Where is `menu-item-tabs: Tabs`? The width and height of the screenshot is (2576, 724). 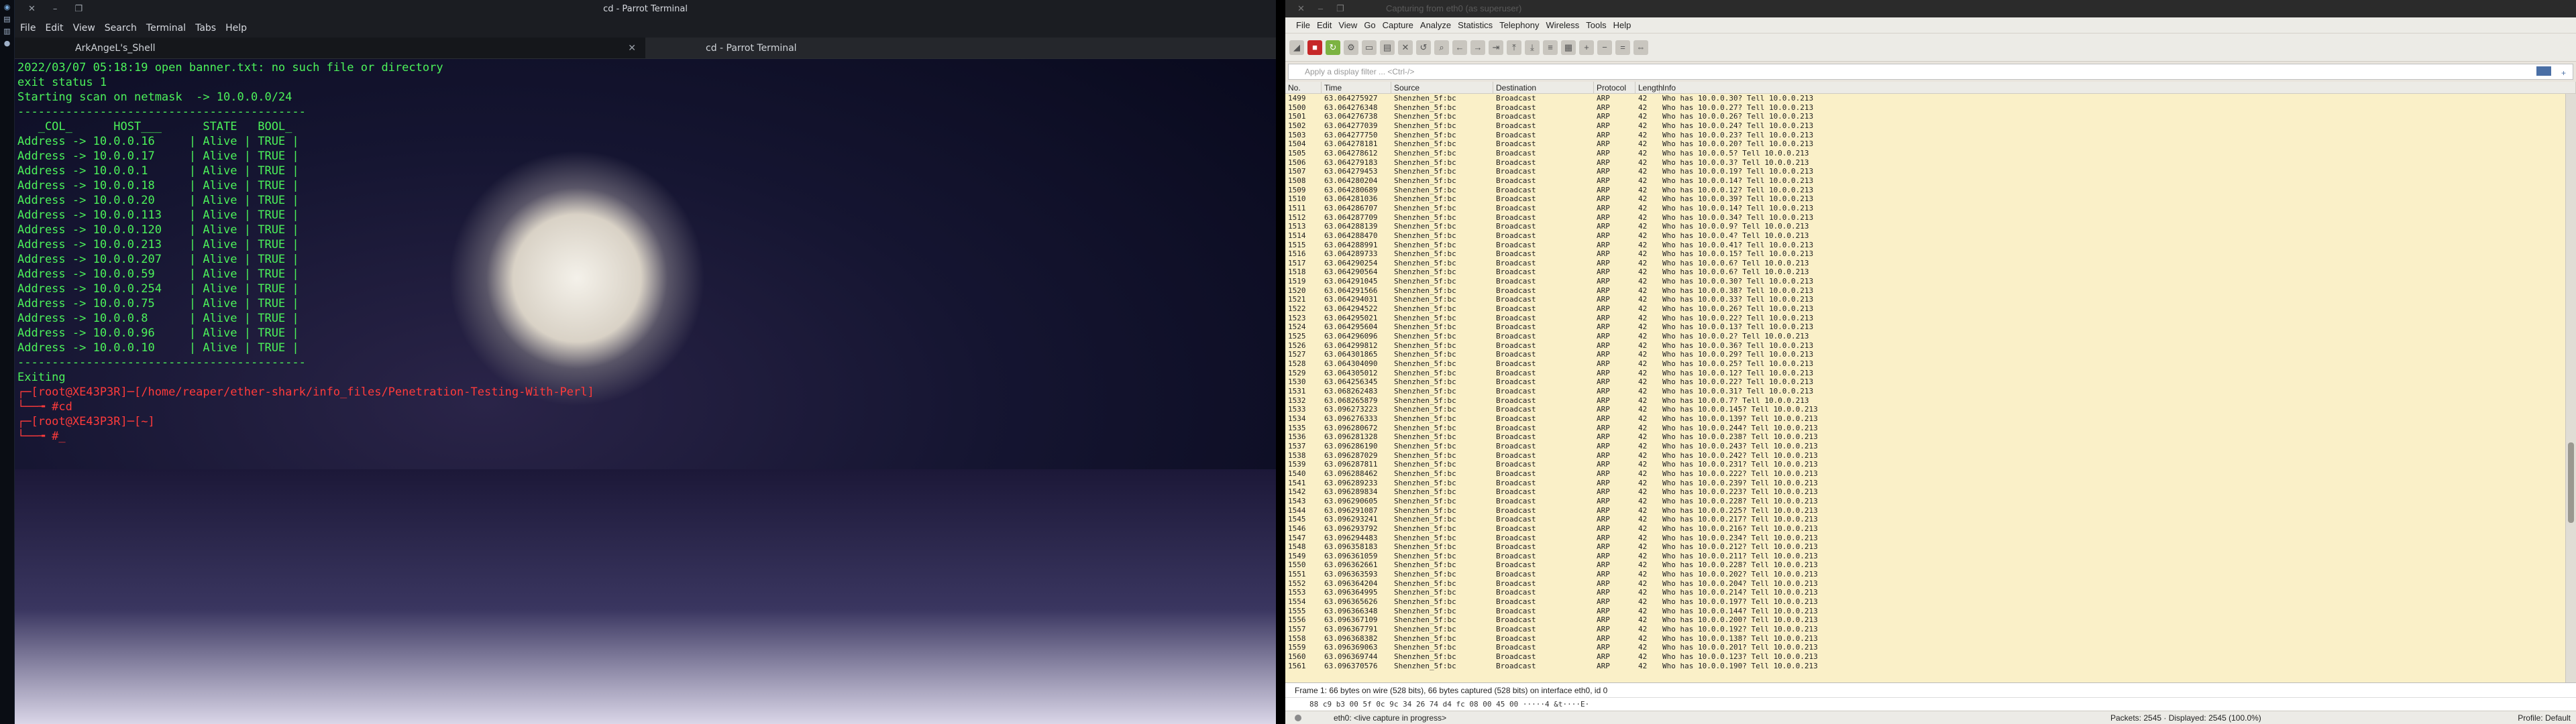 menu-item-tabs: Tabs is located at coordinates (205, 28).